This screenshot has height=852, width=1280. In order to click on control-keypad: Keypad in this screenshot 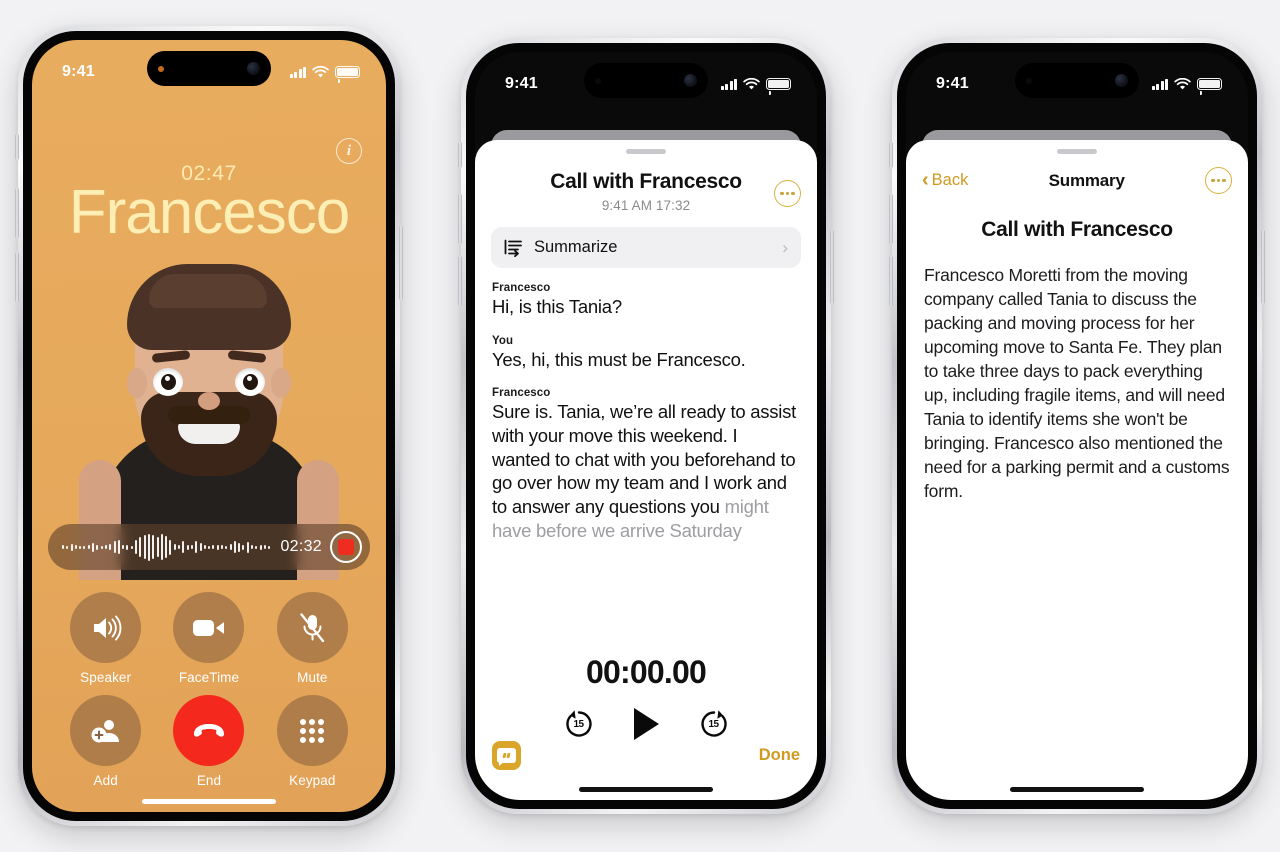, I will do `click(312, 741)`.